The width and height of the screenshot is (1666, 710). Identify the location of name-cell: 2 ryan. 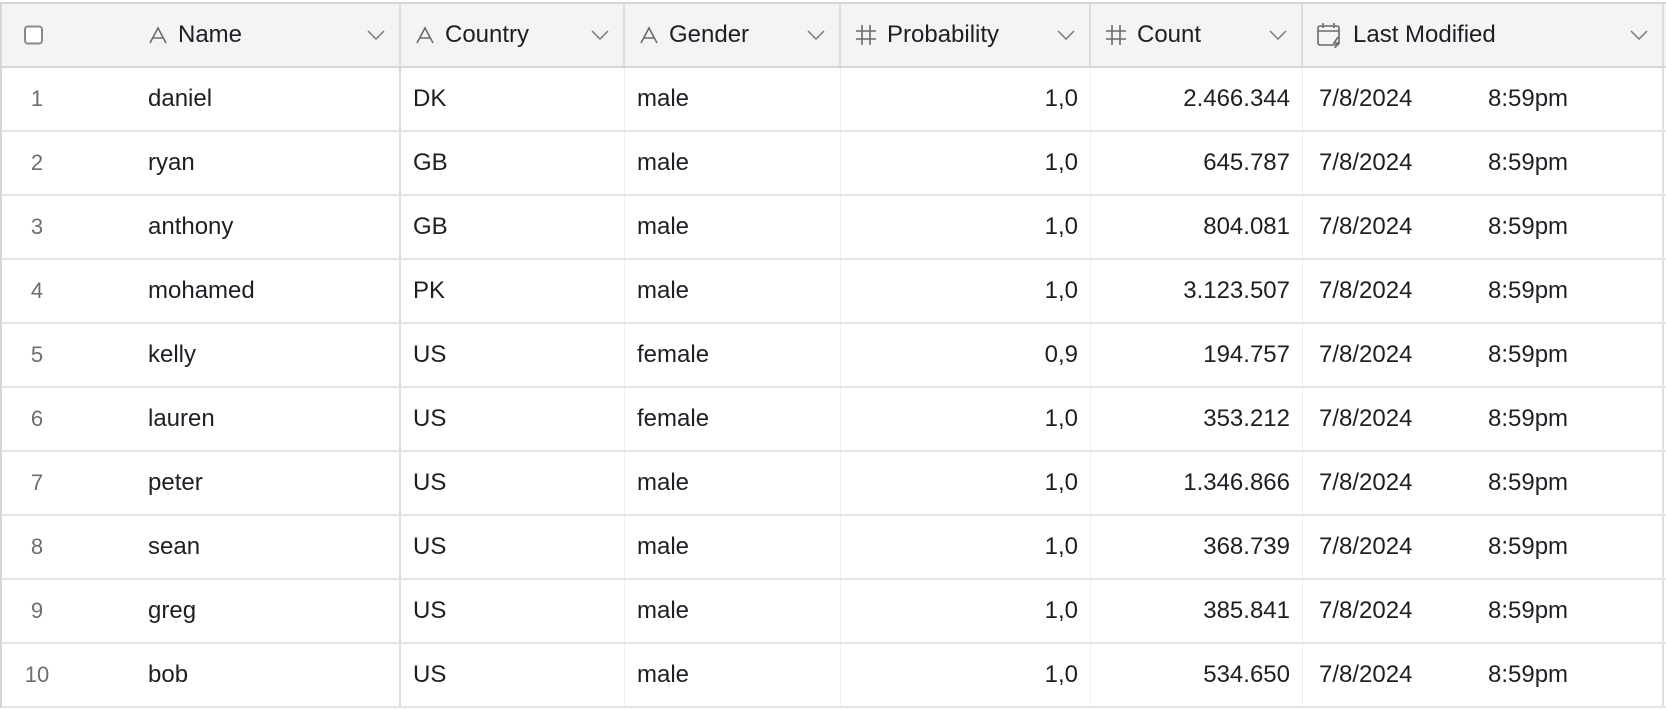
(201, 163).